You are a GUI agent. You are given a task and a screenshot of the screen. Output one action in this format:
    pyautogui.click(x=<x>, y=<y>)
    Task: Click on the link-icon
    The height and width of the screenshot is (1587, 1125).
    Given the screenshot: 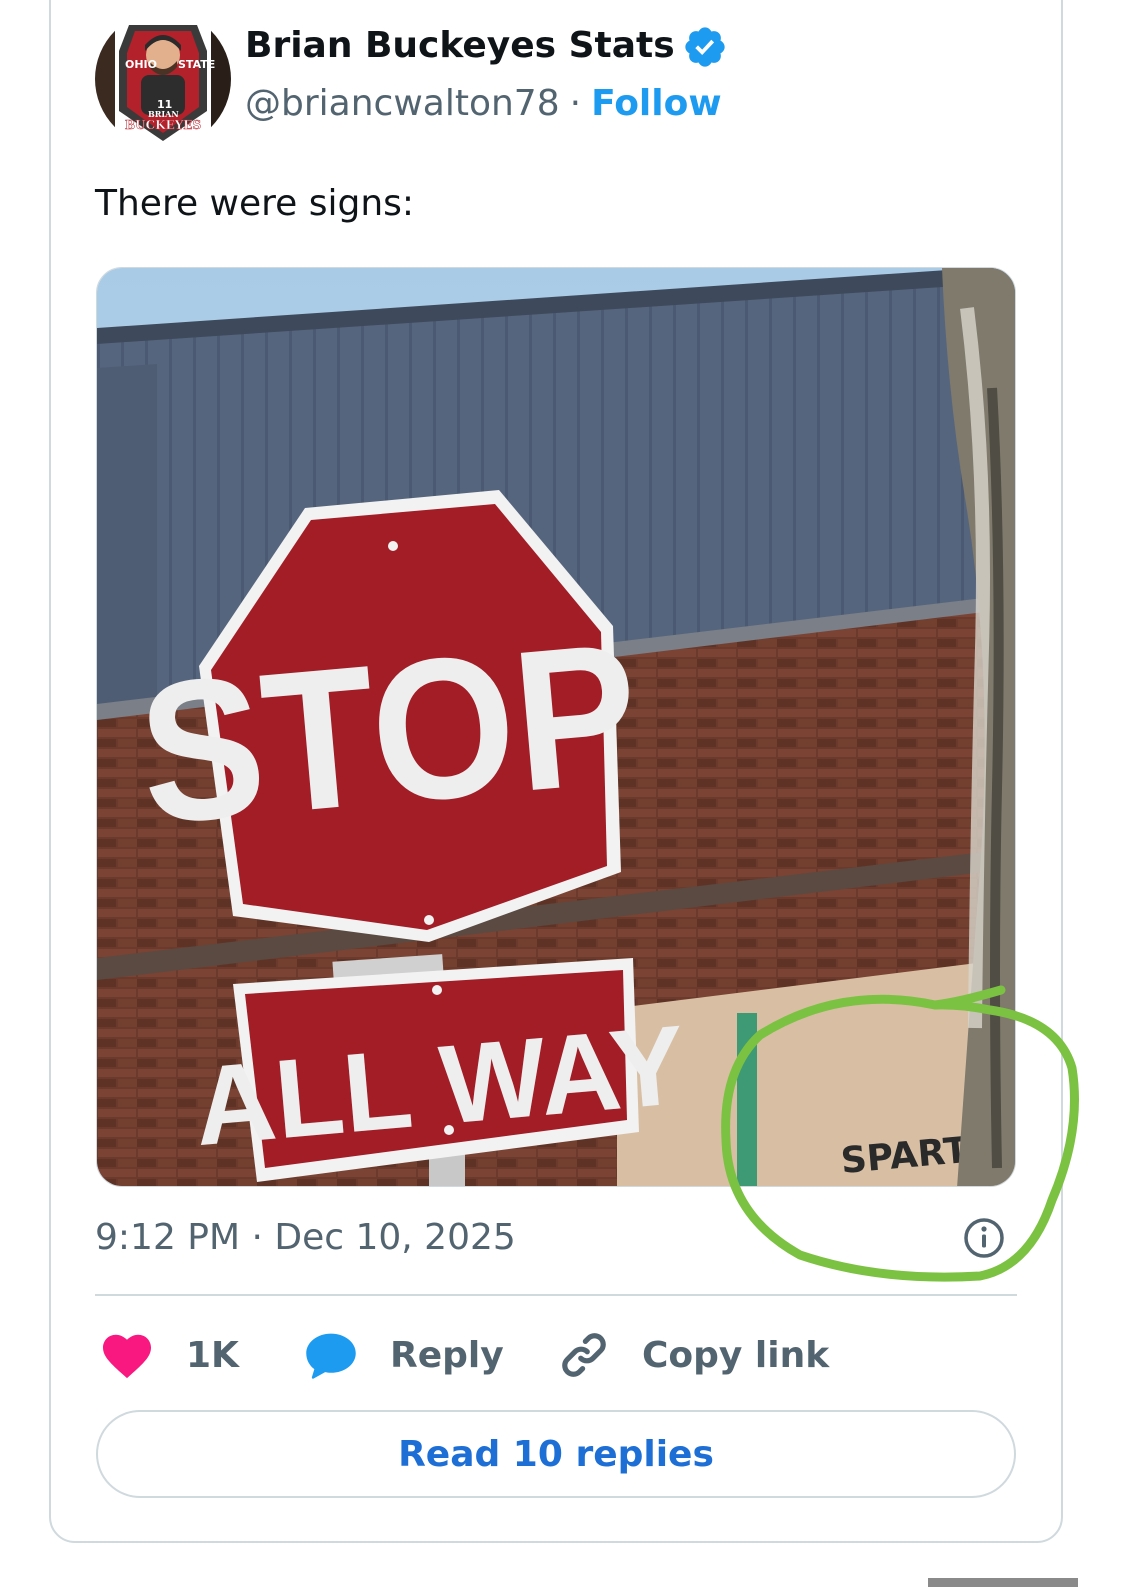 What is the action you would take?
    pyautogui.click(x=584, y=1355)
    